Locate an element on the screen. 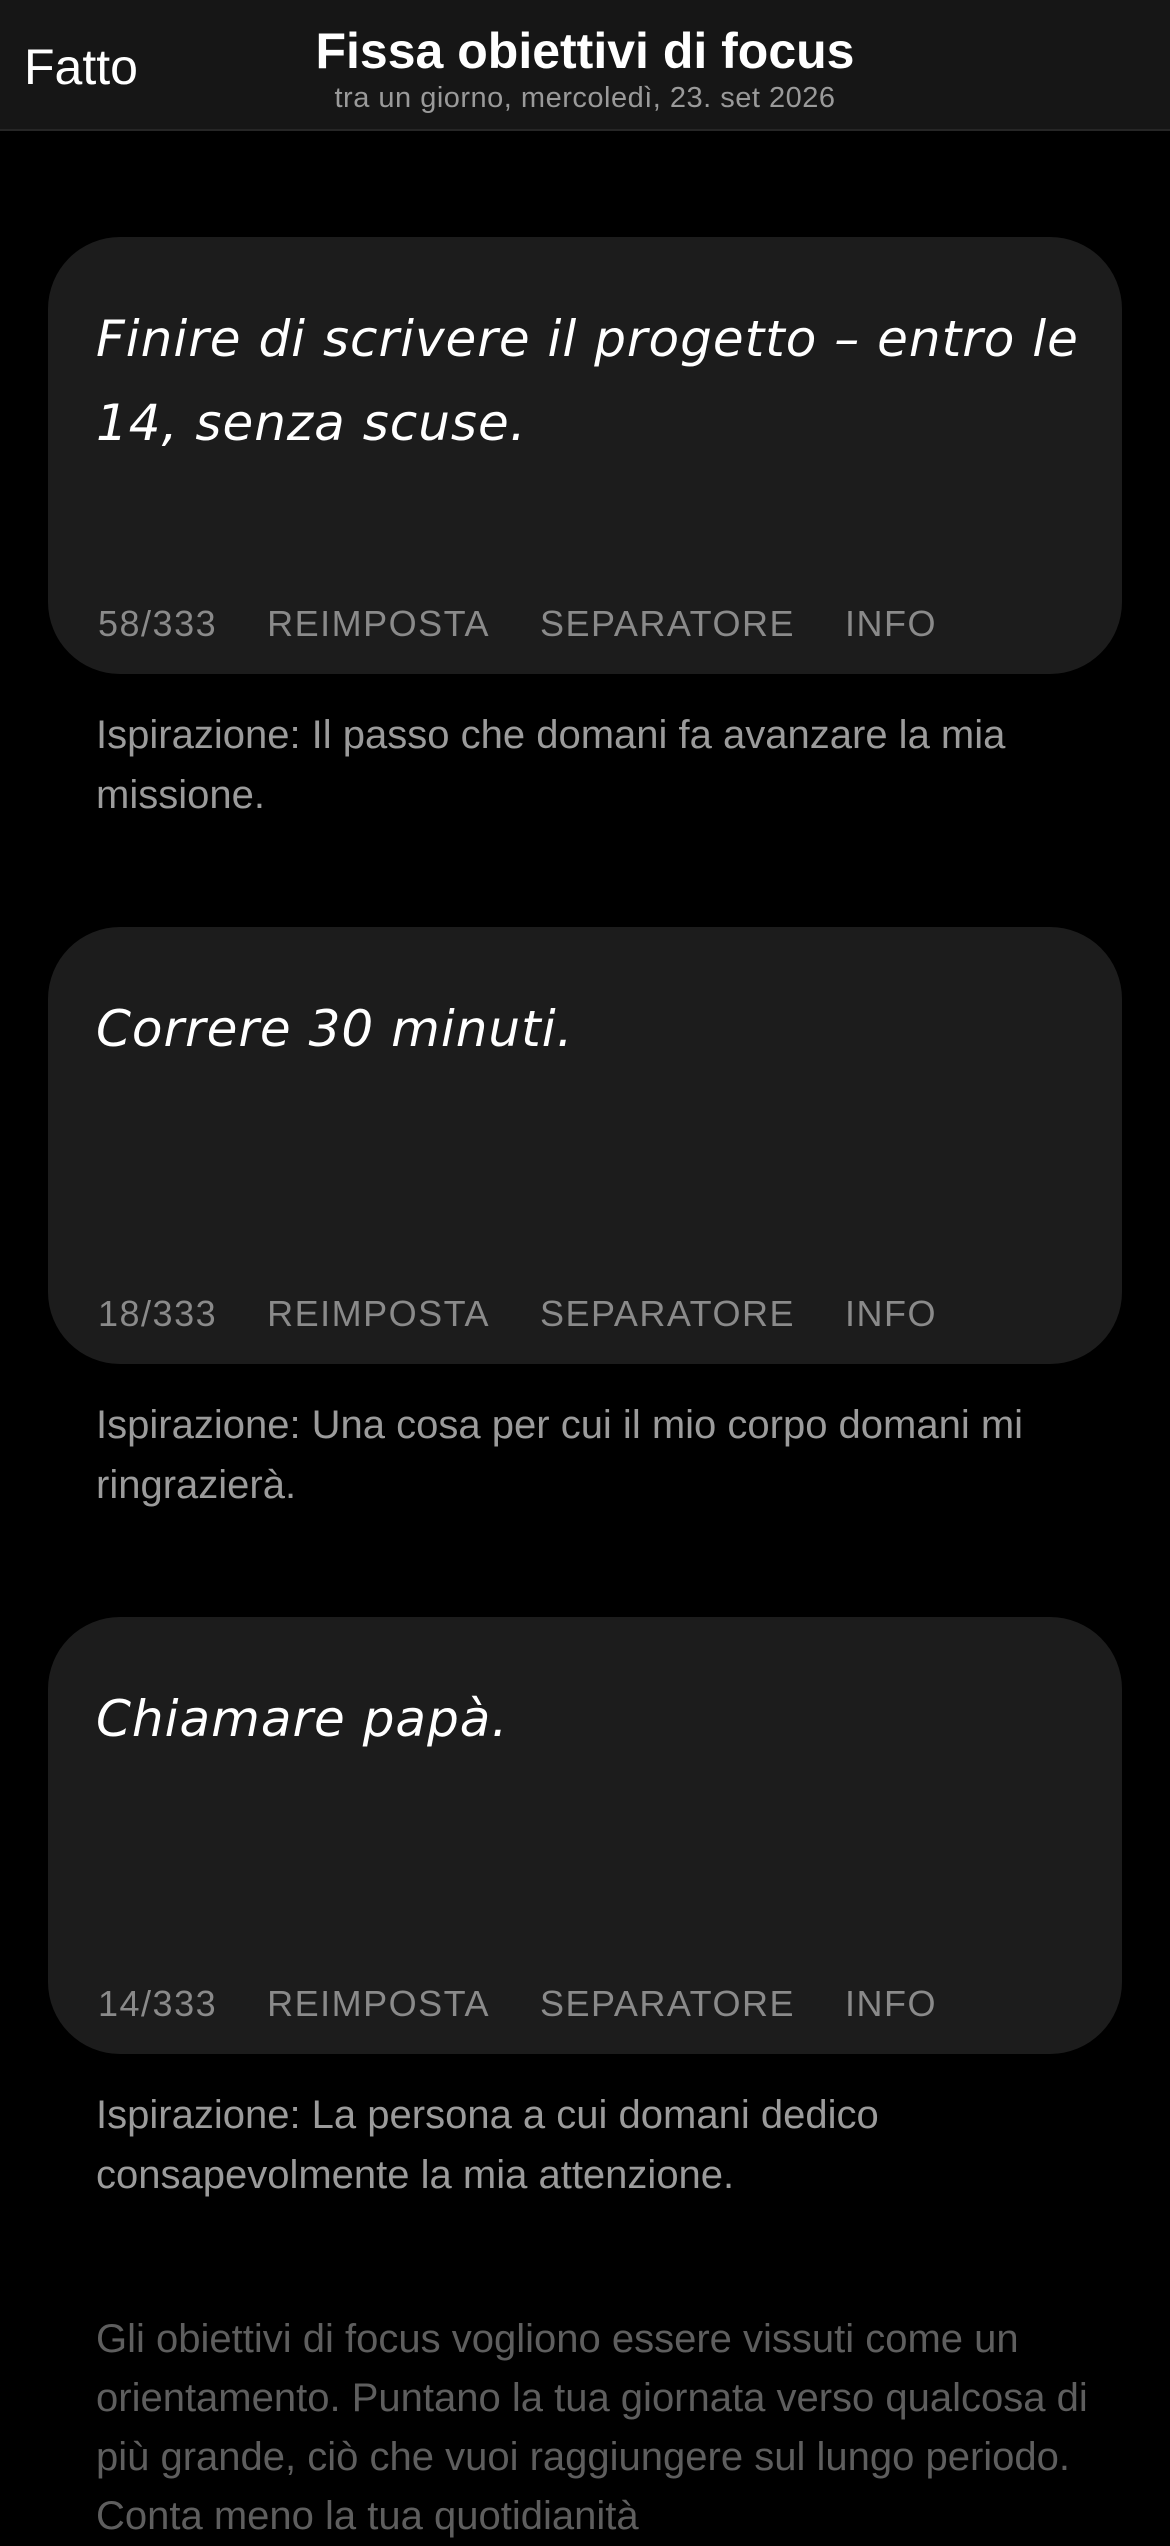  goal-actions-2: 18/333 REIMPOSTA SEPARATORE INFO is located at coordinates (542, 1314).